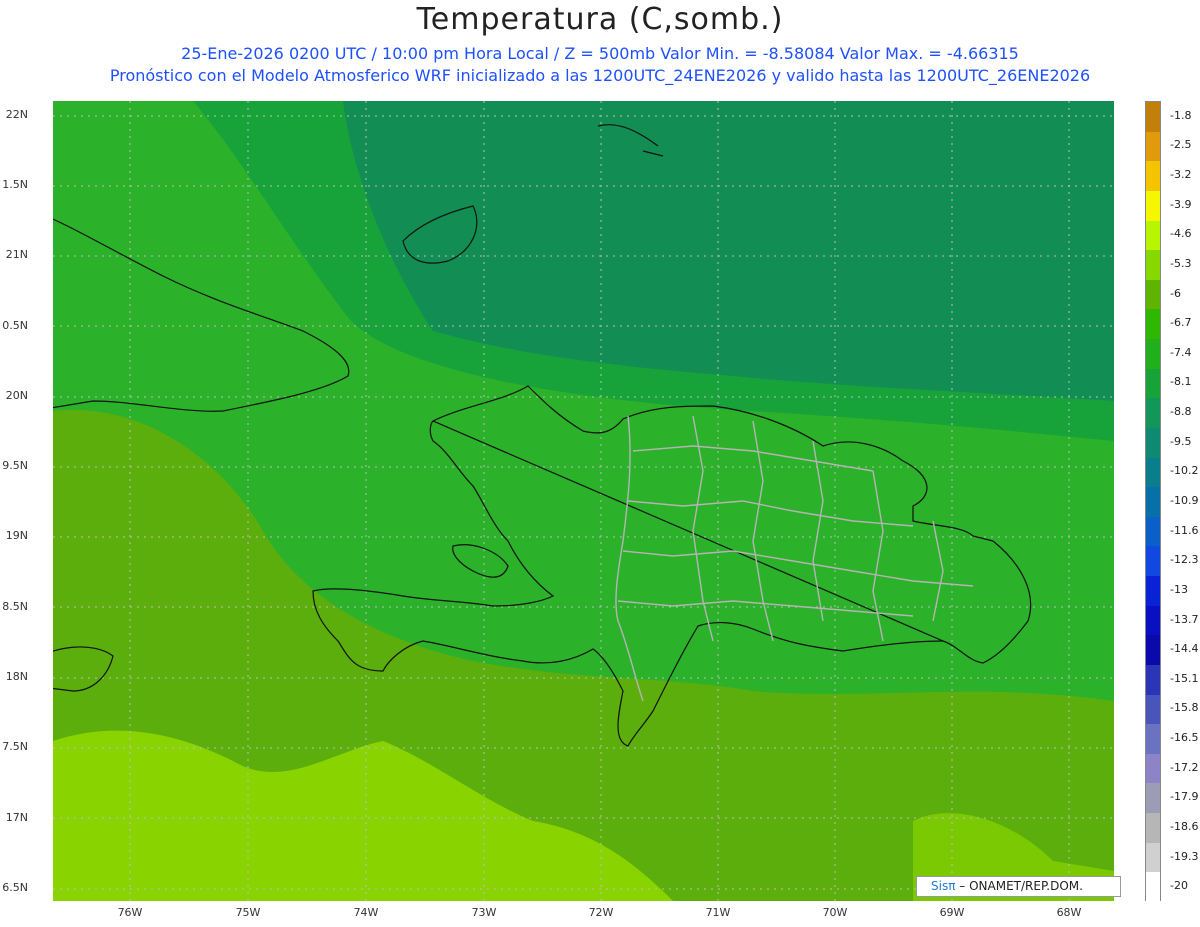 The height and width of the screenshot is (927, 1200). What do you see at coordinates (1181, 441) in the screenshot?
I see `colorbar-label: -9.5` at bounding box center [1181, 441].